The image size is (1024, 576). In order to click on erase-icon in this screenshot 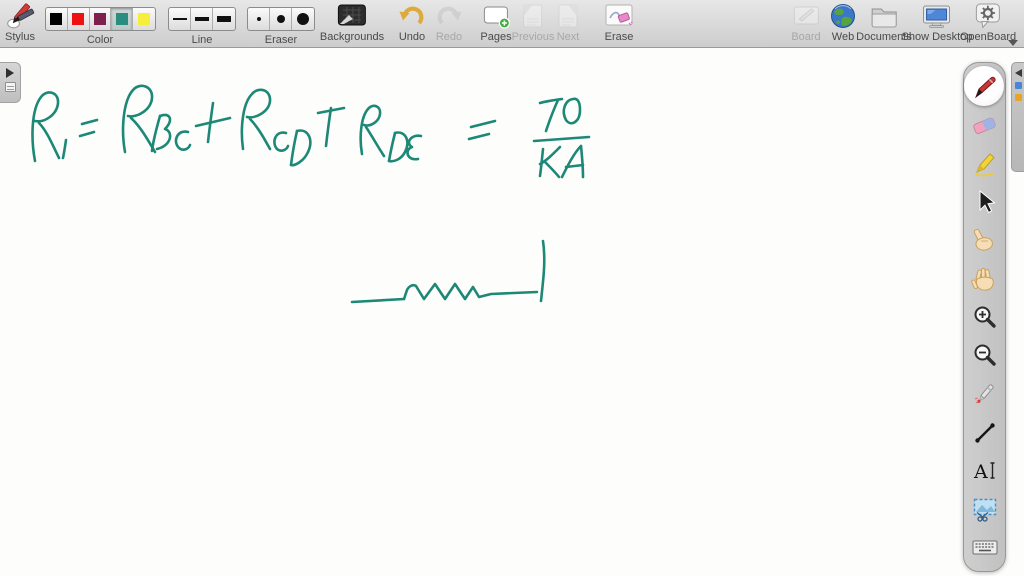, I will do `click(619, 15)`.